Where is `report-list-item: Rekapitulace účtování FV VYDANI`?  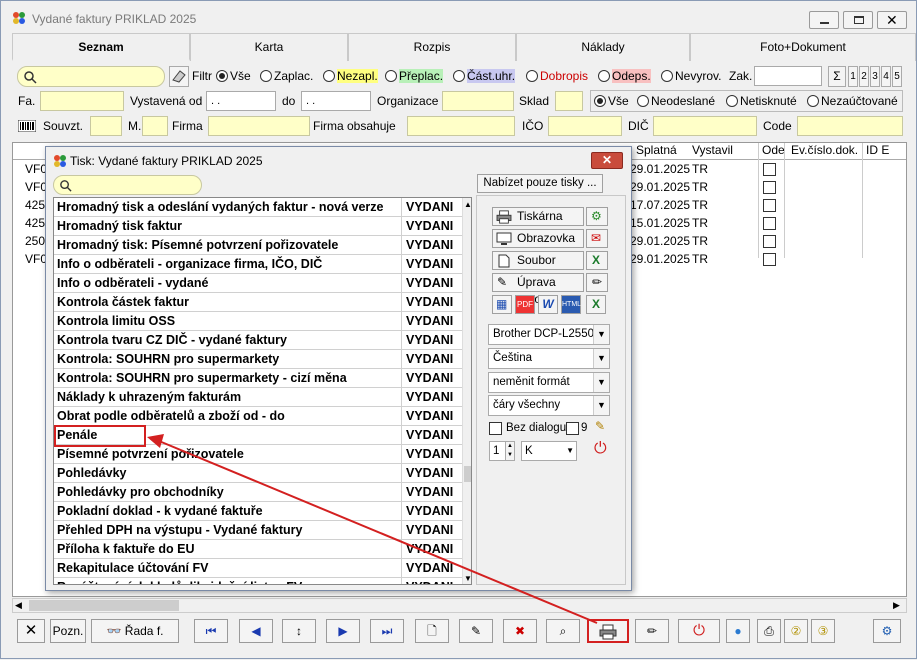 report-list-item: Rekapitulace účtování FV VYDANI is located at coordinates (262, 568).